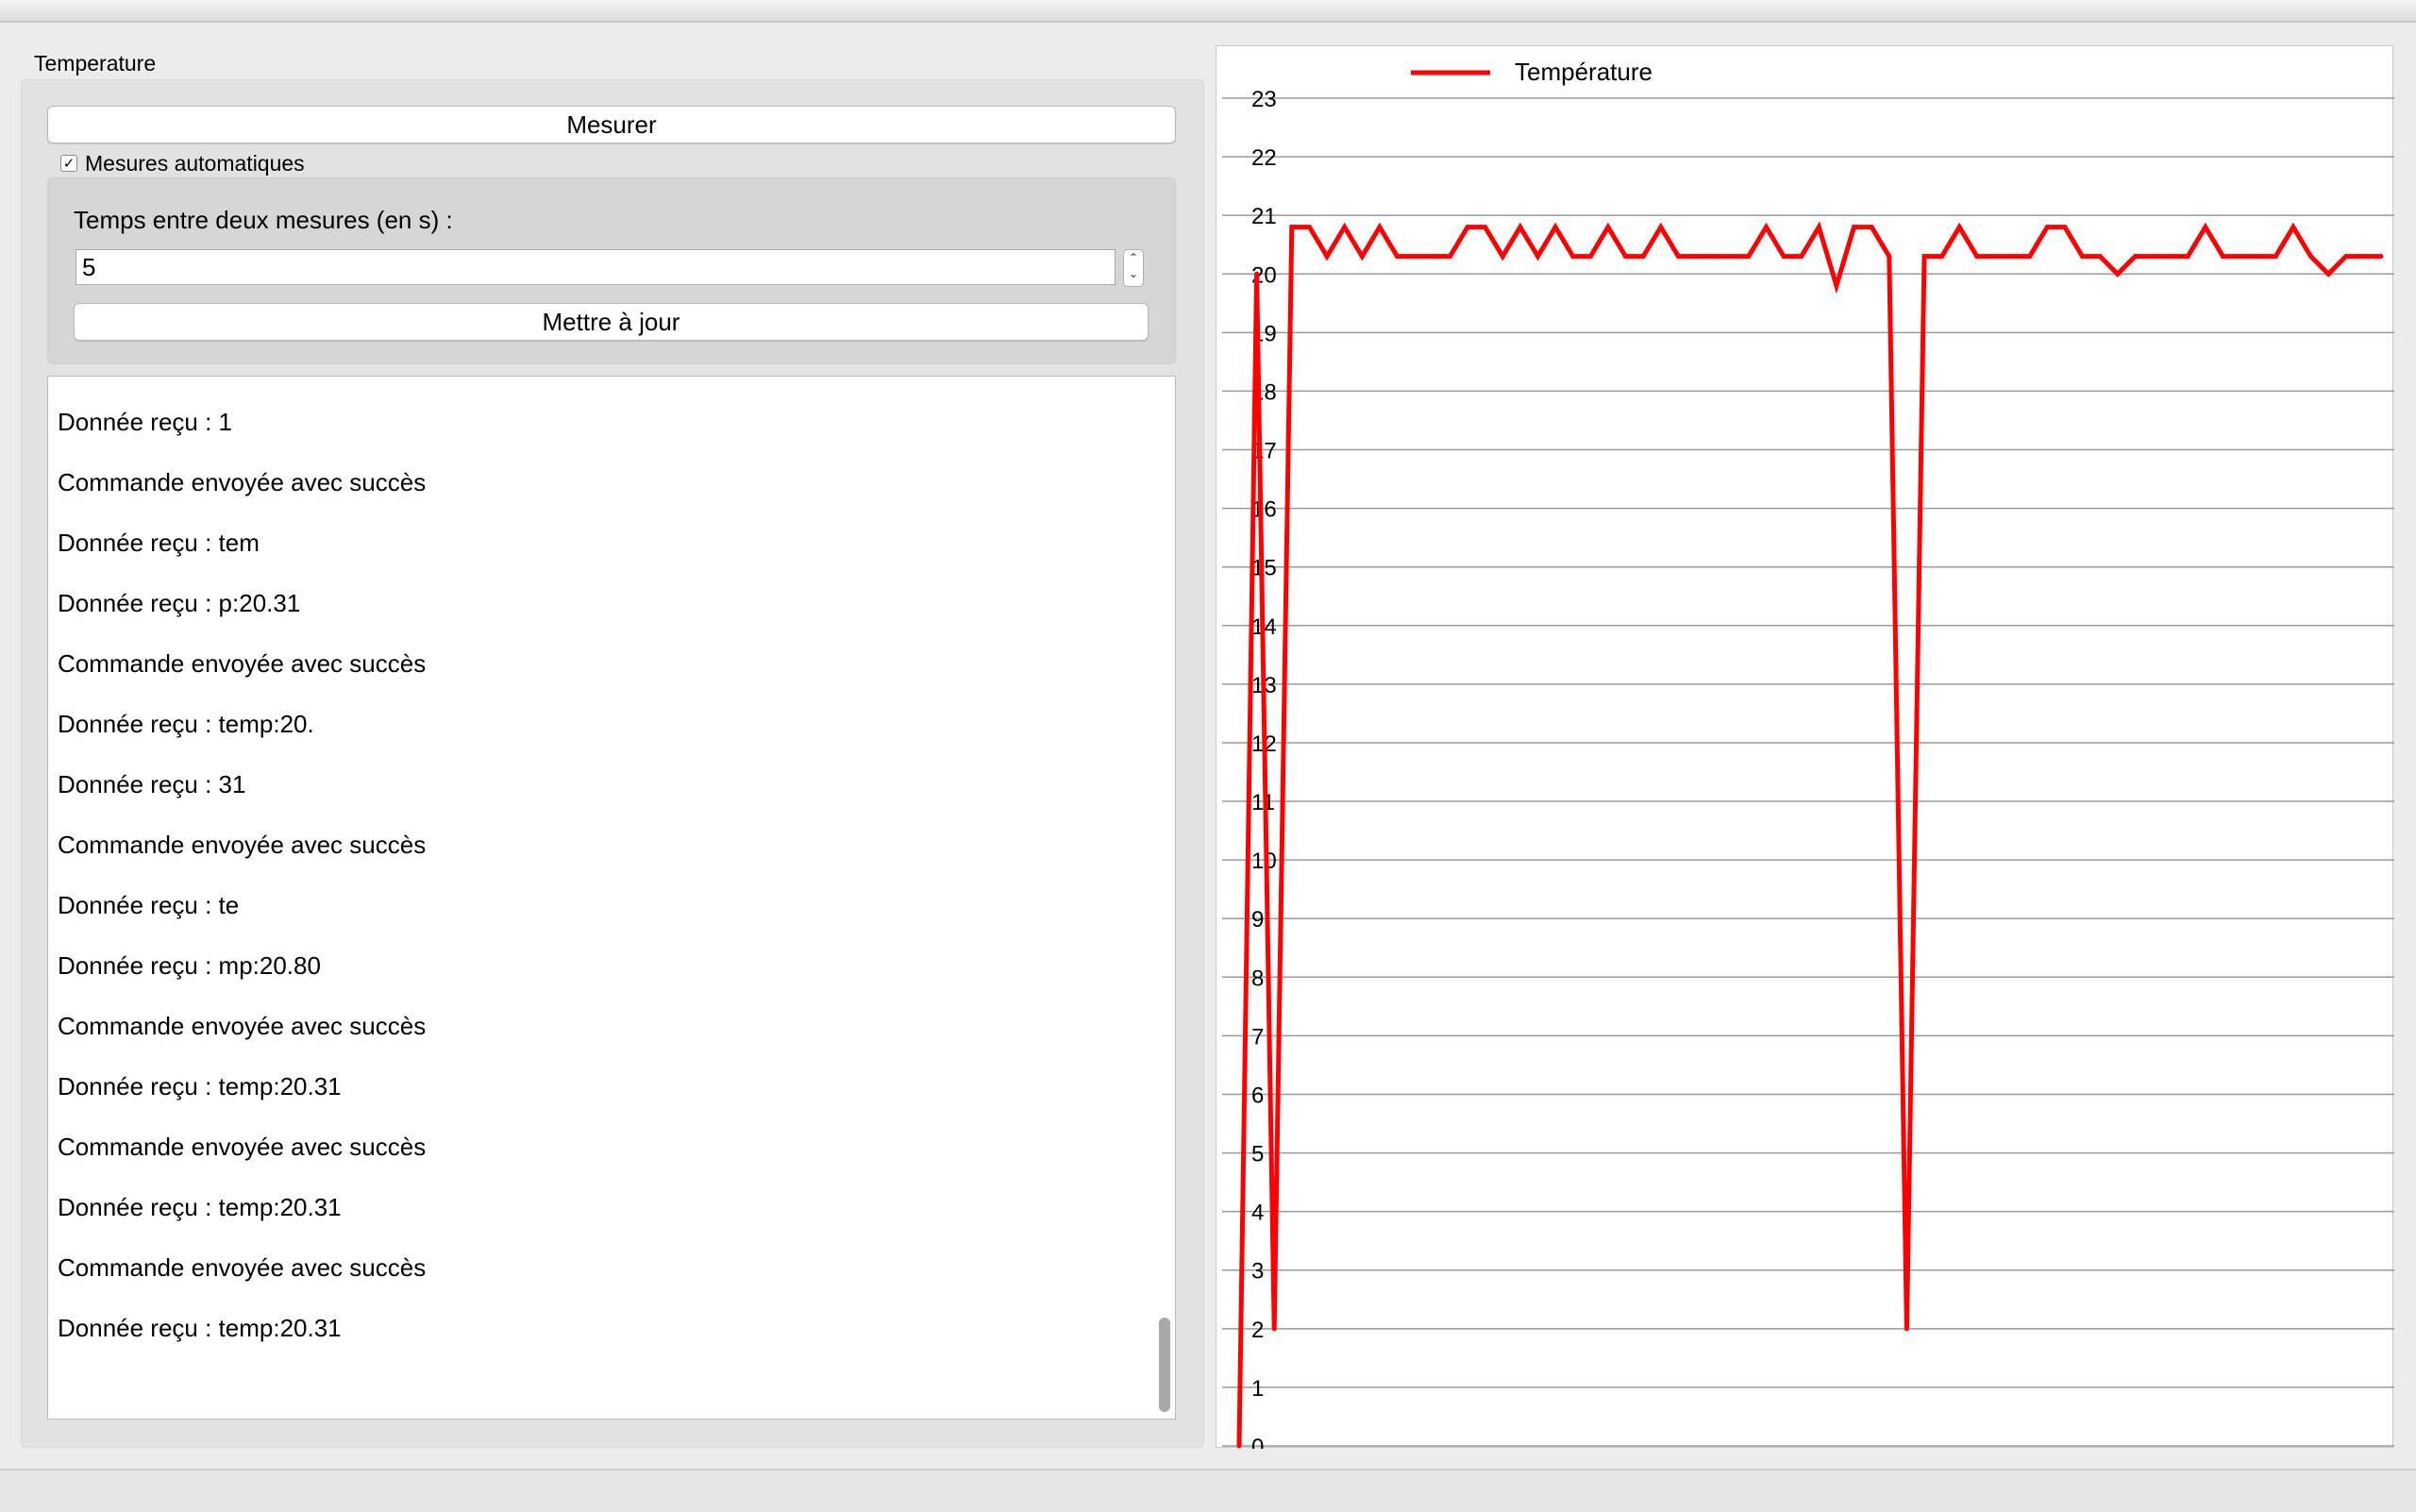 Image resolution: width=2416 pixels, height=1512 pixels. What do you see at coordinates (152, 784) in the screenshot?
I see `log-line: Donnée reçu : 31` at bounding box center [152, 784].